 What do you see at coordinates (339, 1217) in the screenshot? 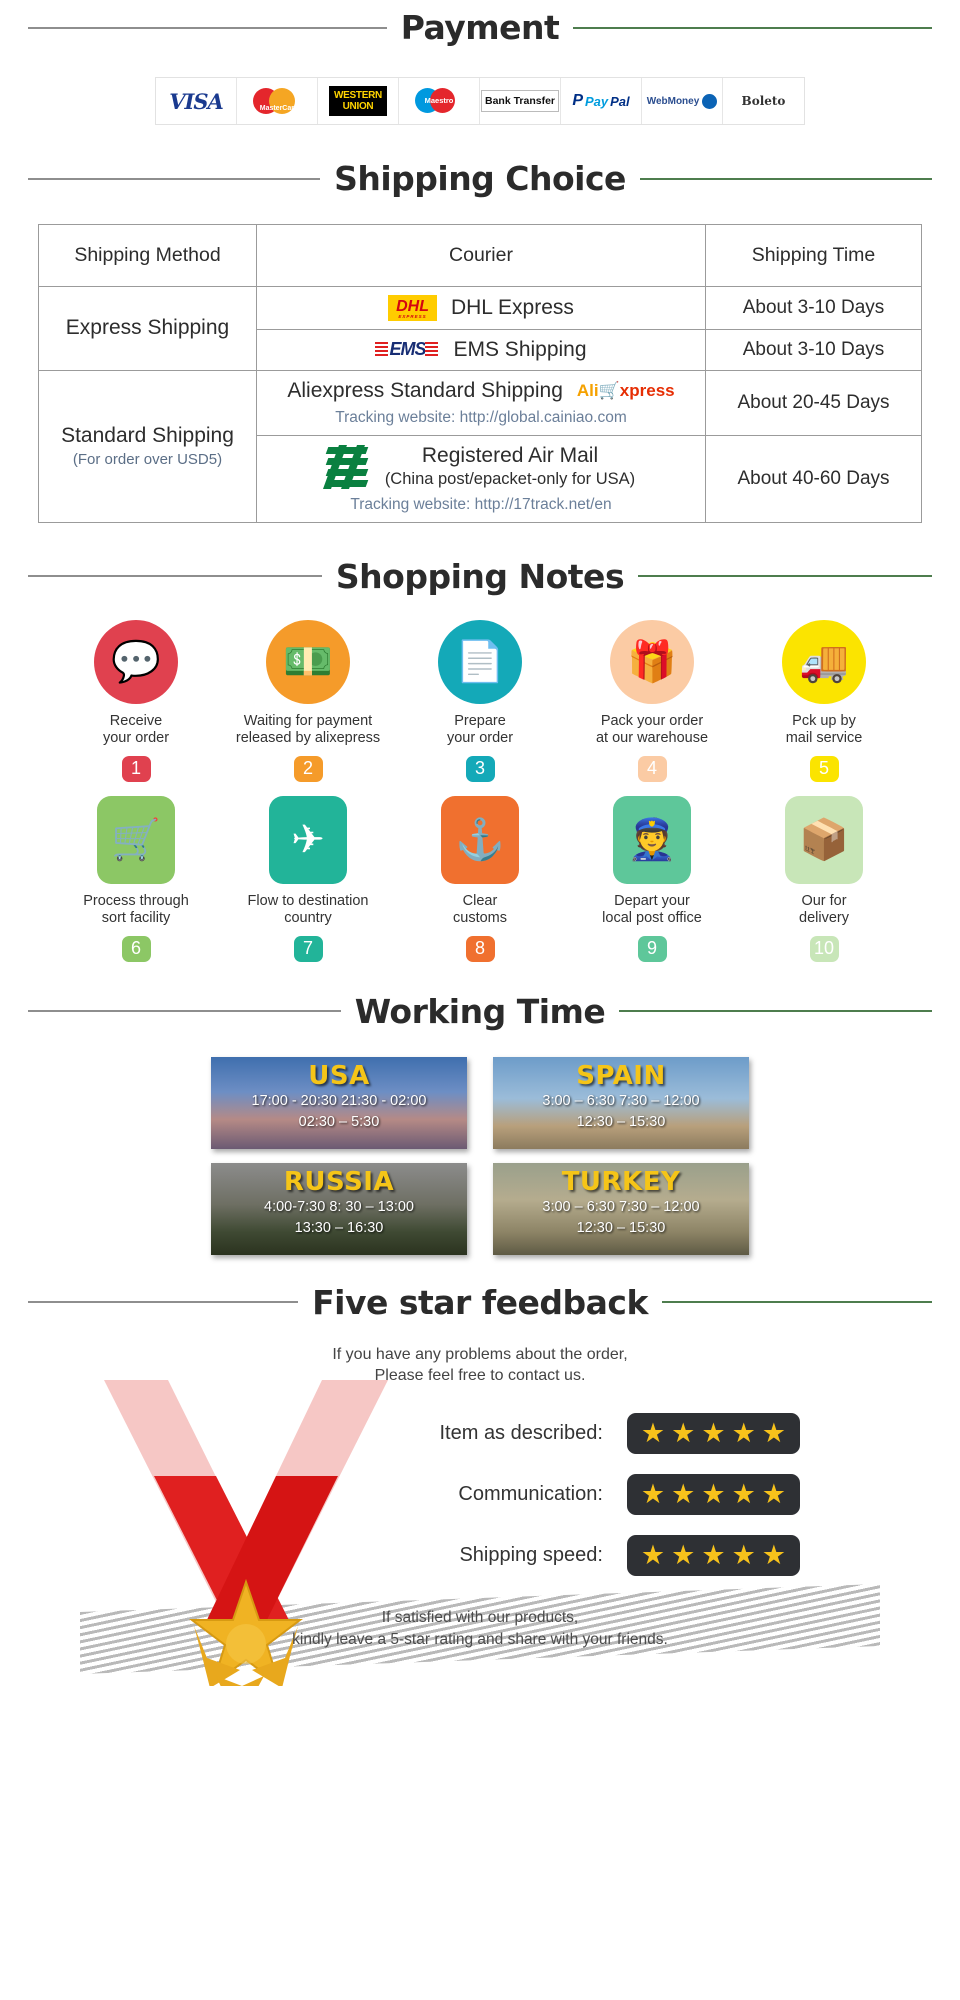
I see `working-time-hours: 4:00-7:30 8: 30 – 13:00 13:30 – 16:30` at bounding box center [339, 1217].